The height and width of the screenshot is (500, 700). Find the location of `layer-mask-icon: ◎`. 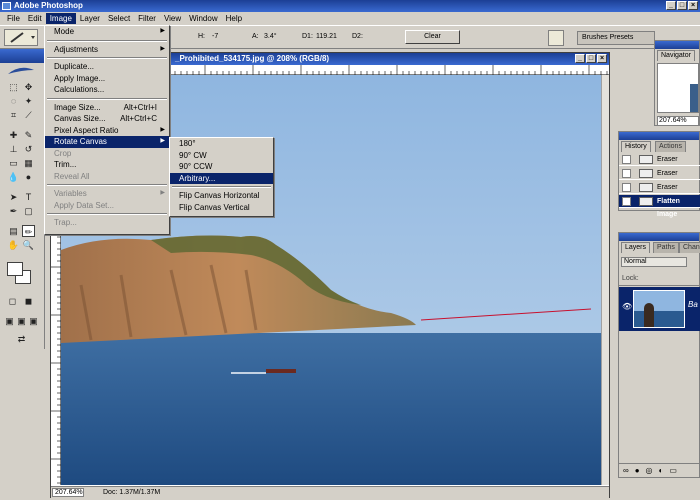

layer-mask-icon: ◎ is located at coordinates (649, 470).